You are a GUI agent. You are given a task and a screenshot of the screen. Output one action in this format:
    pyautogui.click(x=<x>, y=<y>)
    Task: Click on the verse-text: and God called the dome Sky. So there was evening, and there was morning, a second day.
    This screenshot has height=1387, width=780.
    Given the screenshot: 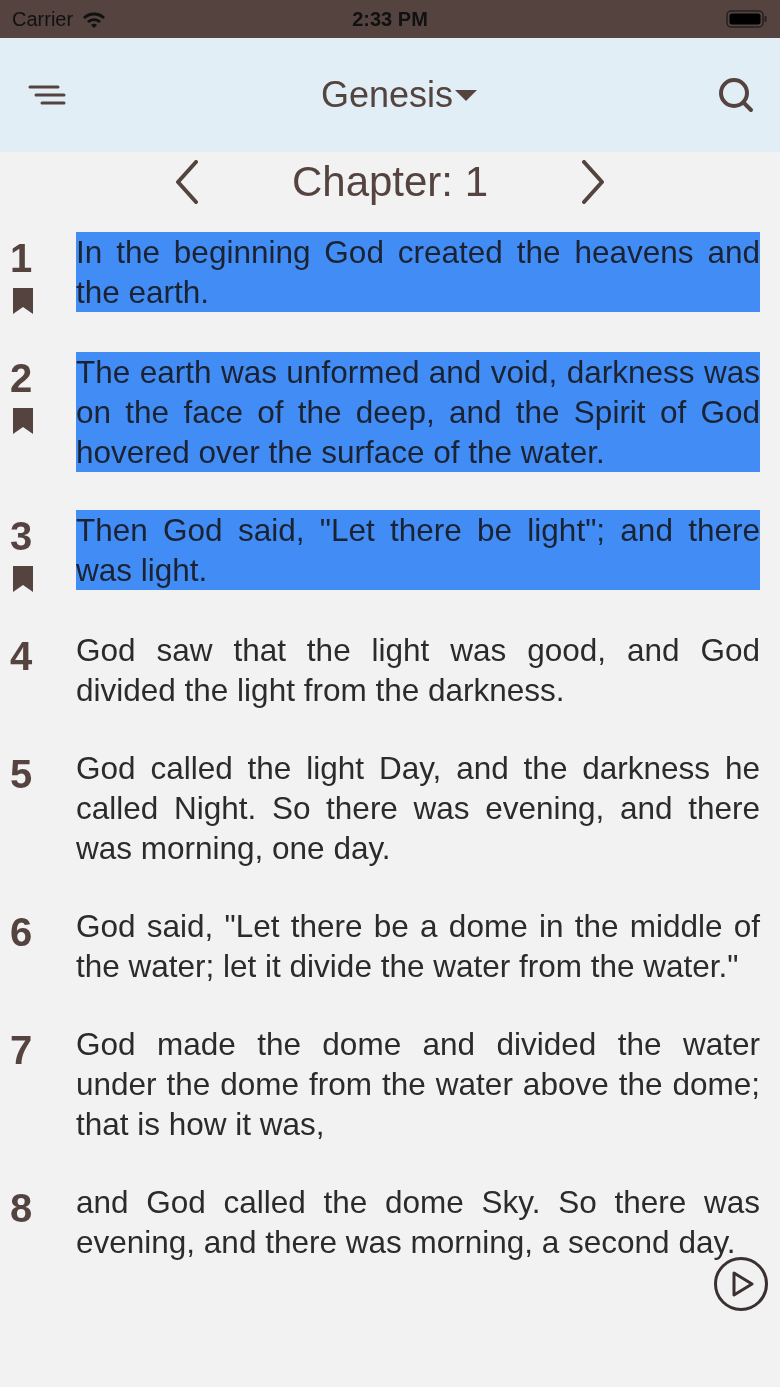 What is the action you would take?
    pyautogui.click(x=418, y=1222)
    